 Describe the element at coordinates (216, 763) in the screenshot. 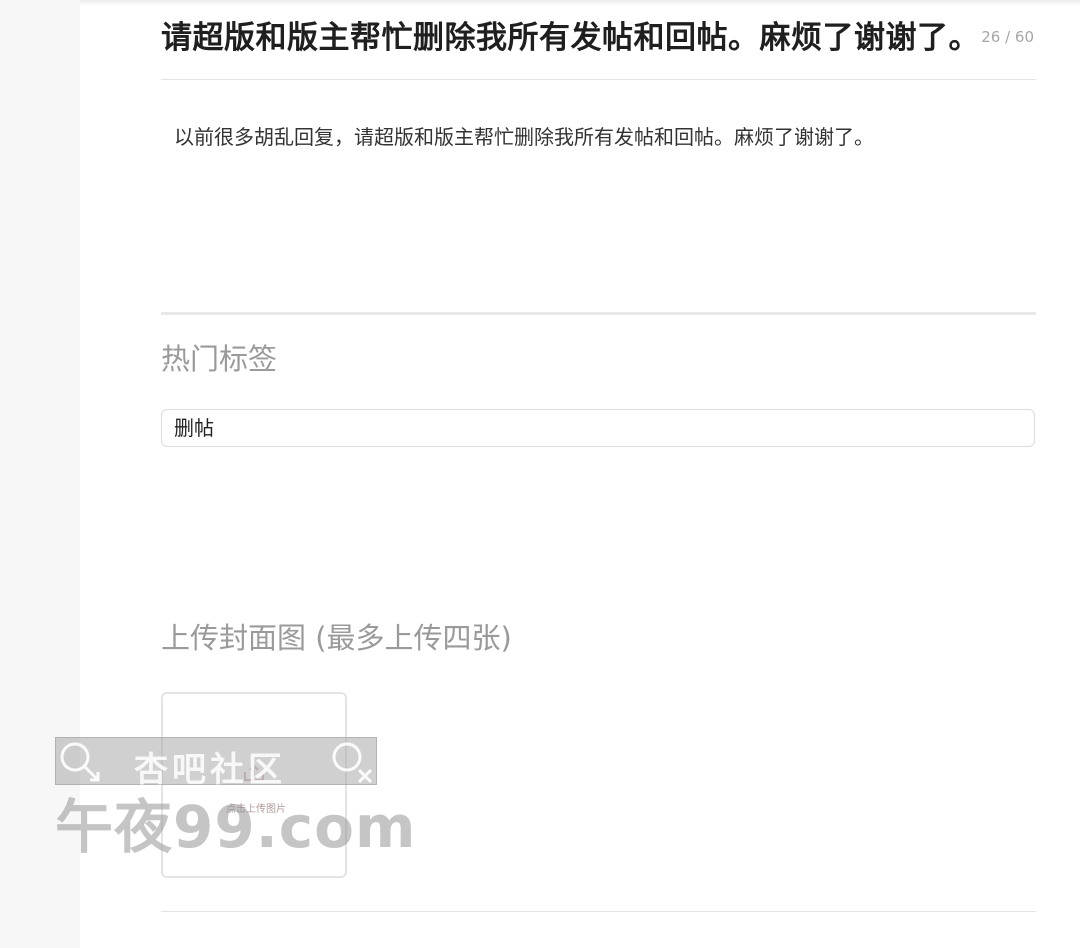

I see `watermark-banner: 杏吧社区` at that location.